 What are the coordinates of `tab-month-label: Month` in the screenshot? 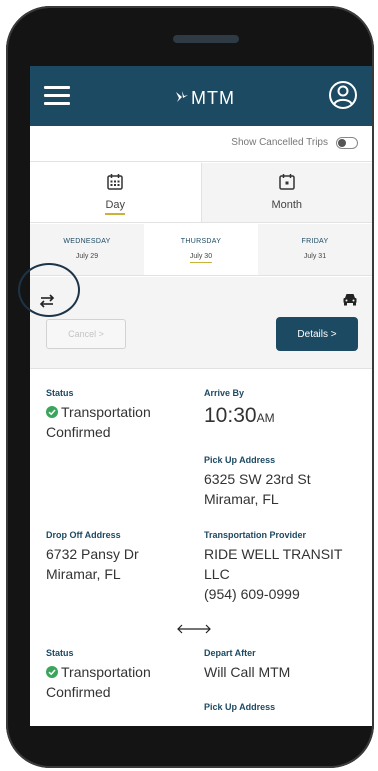 It's located at (287, 205).